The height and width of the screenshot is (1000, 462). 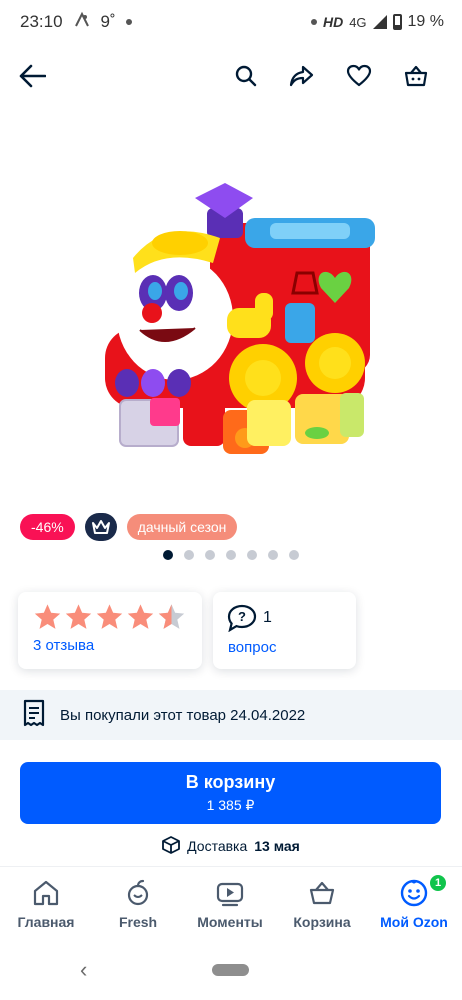 I want to click on discount-badge: -46%, so click(x=47, y=527).